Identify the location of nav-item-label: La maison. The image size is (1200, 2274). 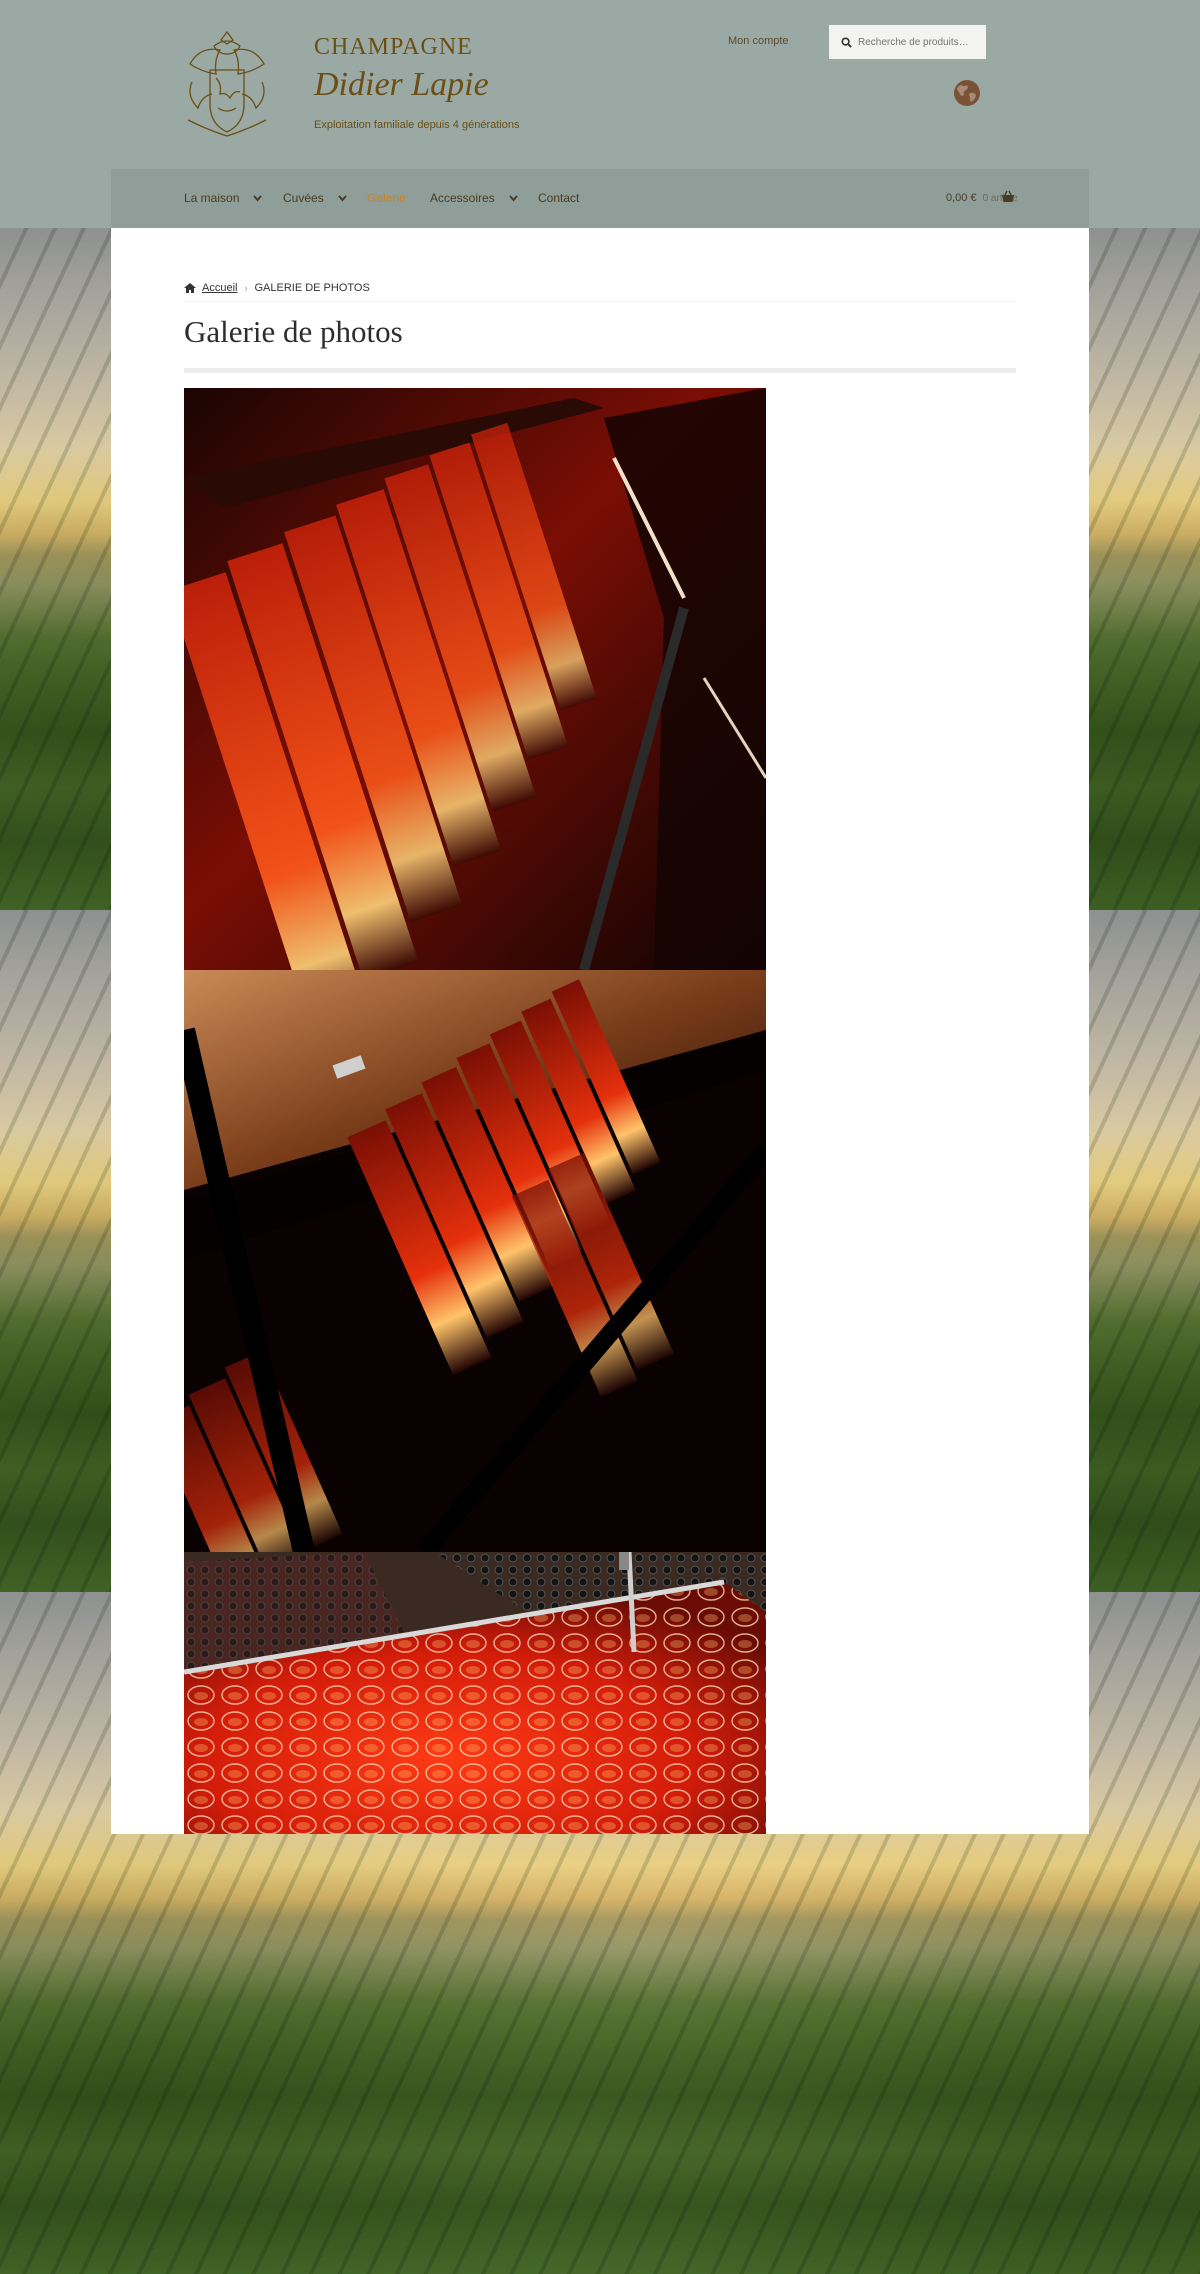
(212, 198).